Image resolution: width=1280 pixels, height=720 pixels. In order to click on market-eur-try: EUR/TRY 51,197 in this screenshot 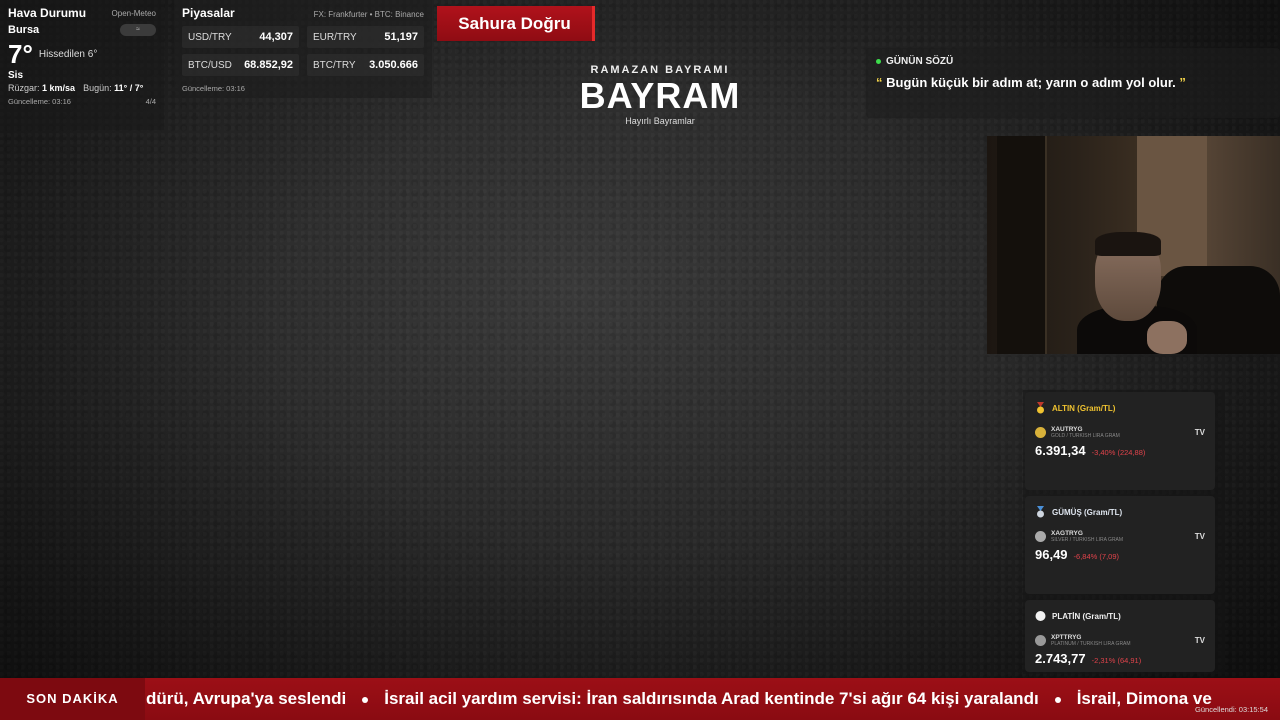, I will do `click(365, 37)`.